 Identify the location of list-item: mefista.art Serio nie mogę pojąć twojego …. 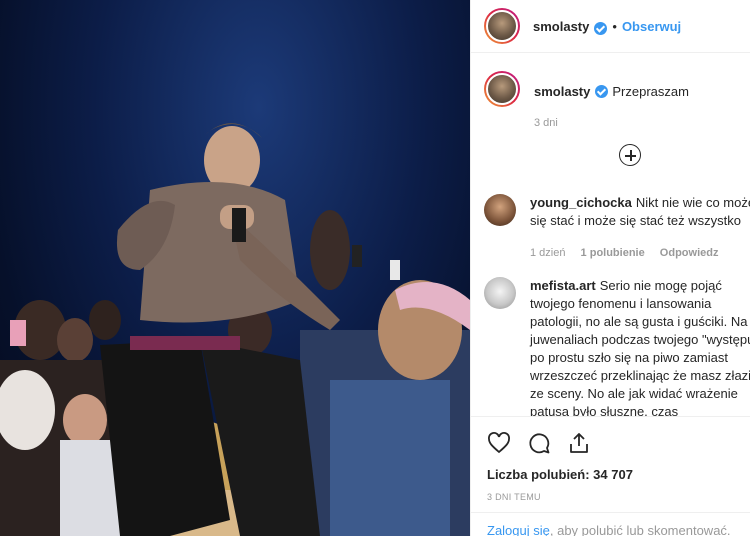
(617, 349).